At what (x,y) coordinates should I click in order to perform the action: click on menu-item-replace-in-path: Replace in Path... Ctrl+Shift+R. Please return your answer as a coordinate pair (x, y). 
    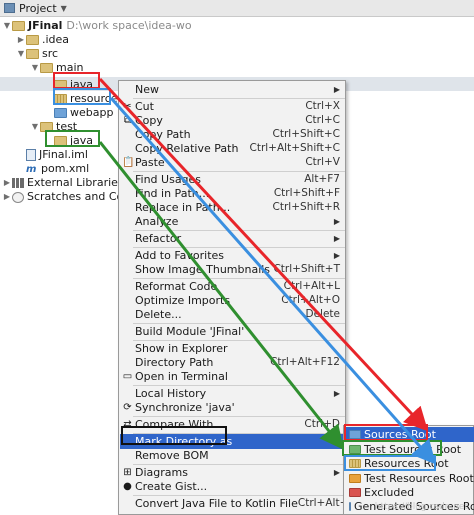
    Looking at the image, I should click on (233, 207).